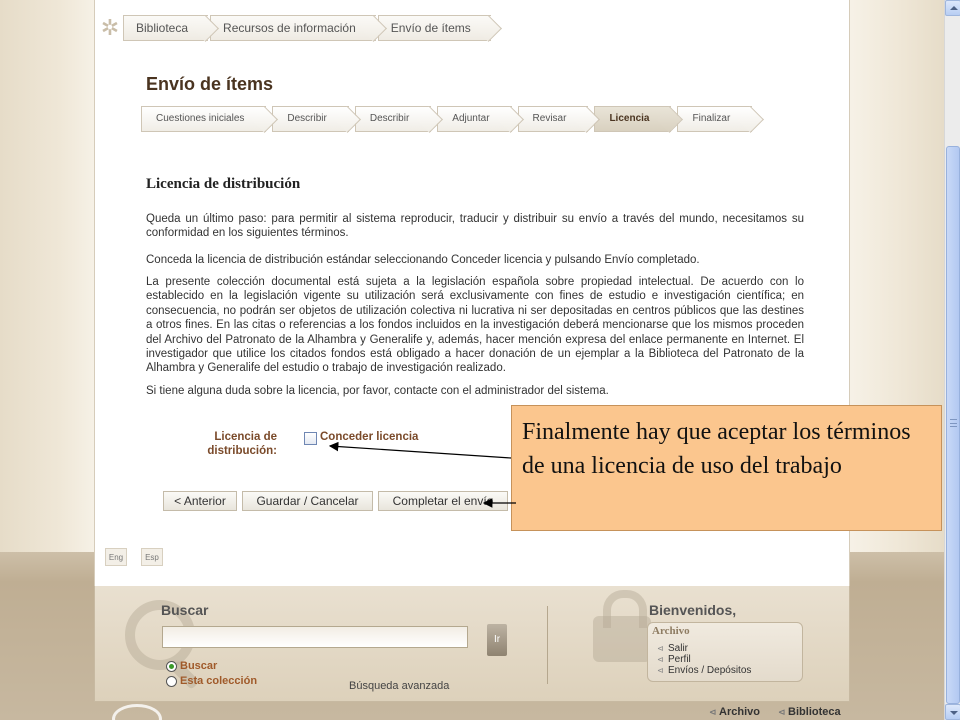 Image resolution: width=960 pixels, height=720 pixels. I want to click on lock-icon, so click(622, 626).